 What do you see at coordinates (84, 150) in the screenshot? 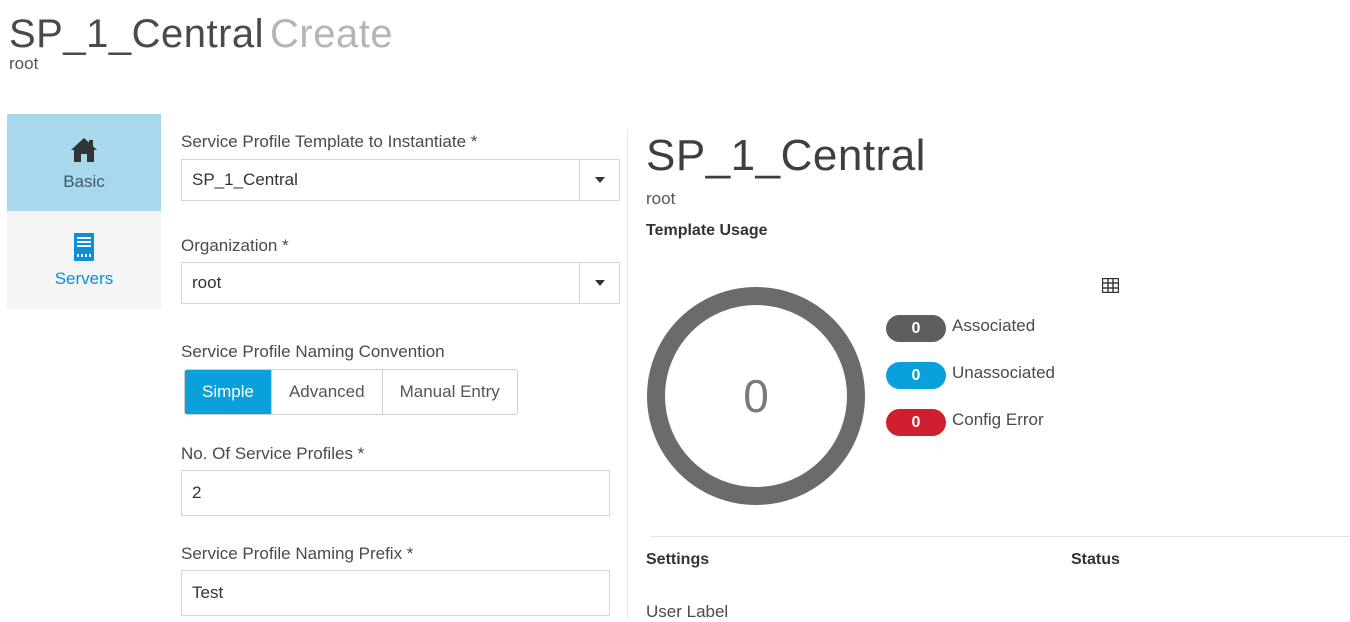
I see `home-icon` at bounding box center [84, 150].